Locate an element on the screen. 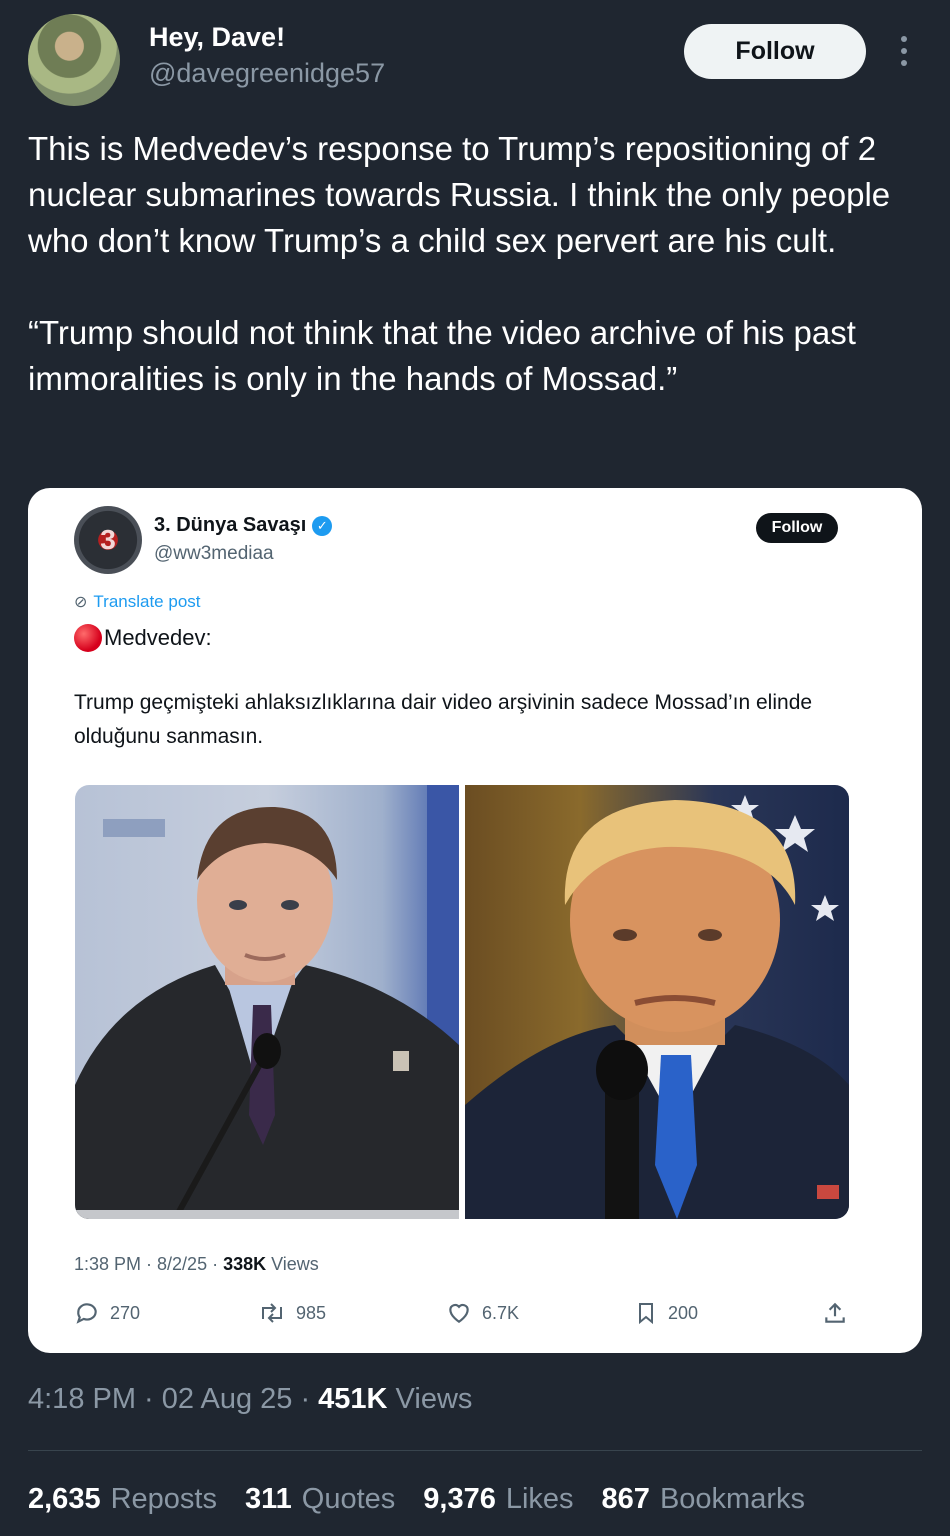  share-button is located at coordinates (835, 1313).